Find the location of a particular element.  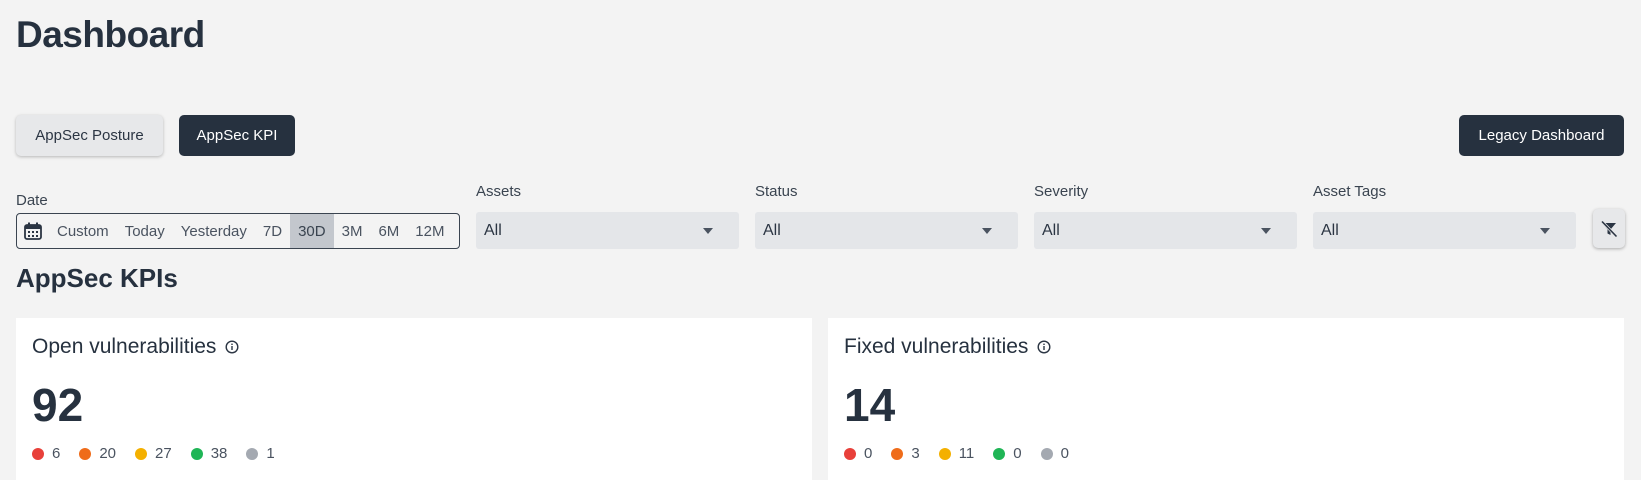

severity-breakdown: 6 20 27 38 1 is located at coordinates (163, 453).